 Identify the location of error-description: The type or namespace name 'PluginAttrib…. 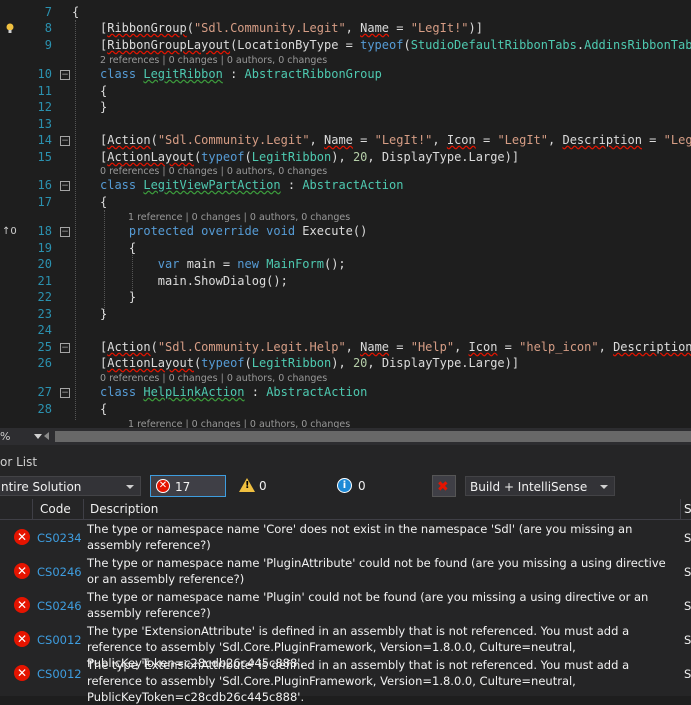
(376, 571).